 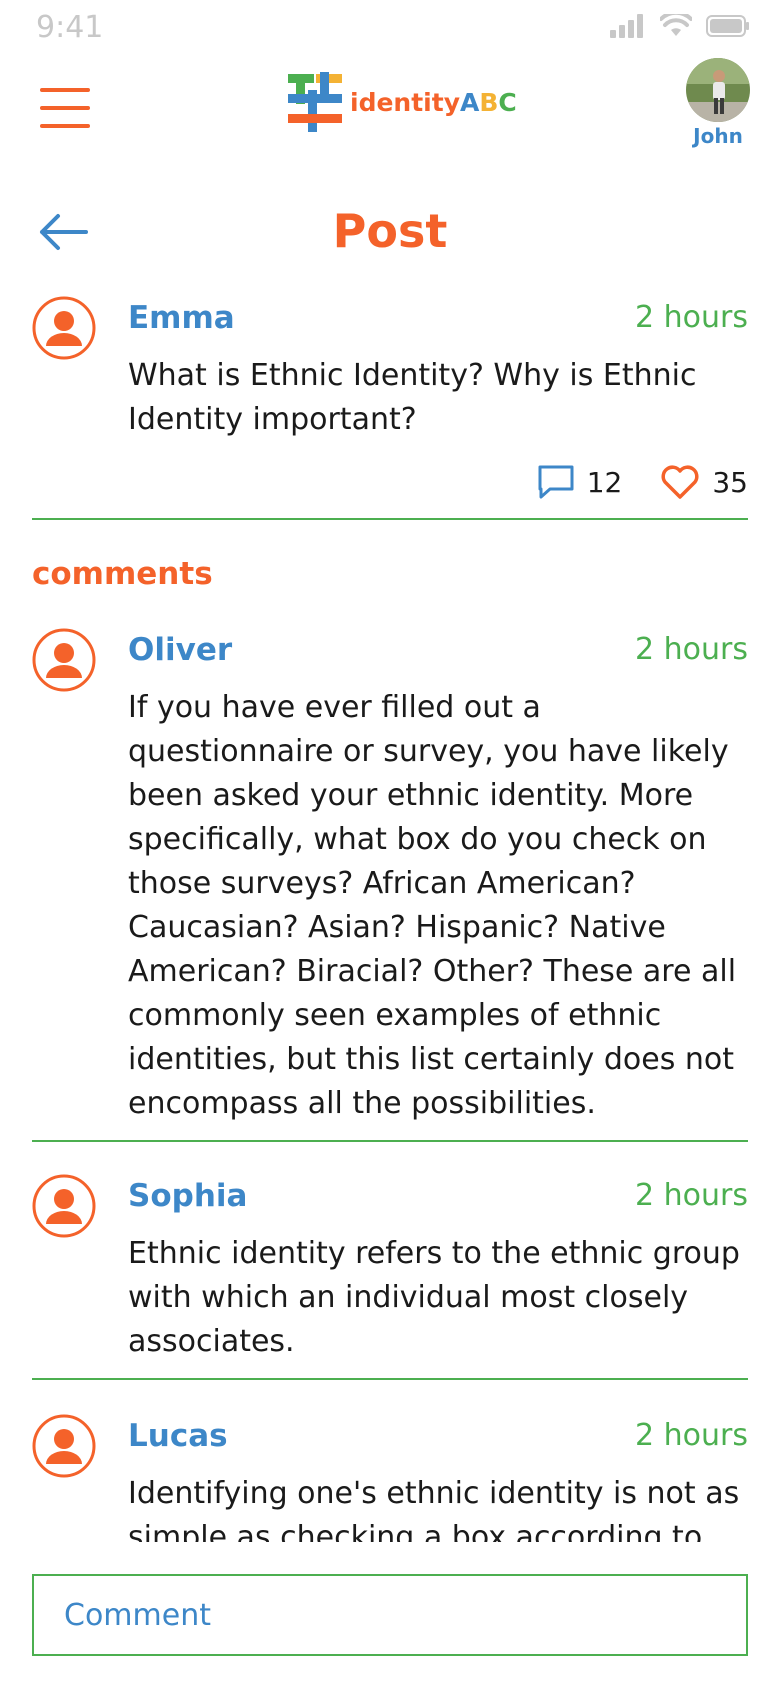 What do you see at coordinates (727, 26) in the screenshot?
I see `battery-icon` at bounding box center [727, 26].